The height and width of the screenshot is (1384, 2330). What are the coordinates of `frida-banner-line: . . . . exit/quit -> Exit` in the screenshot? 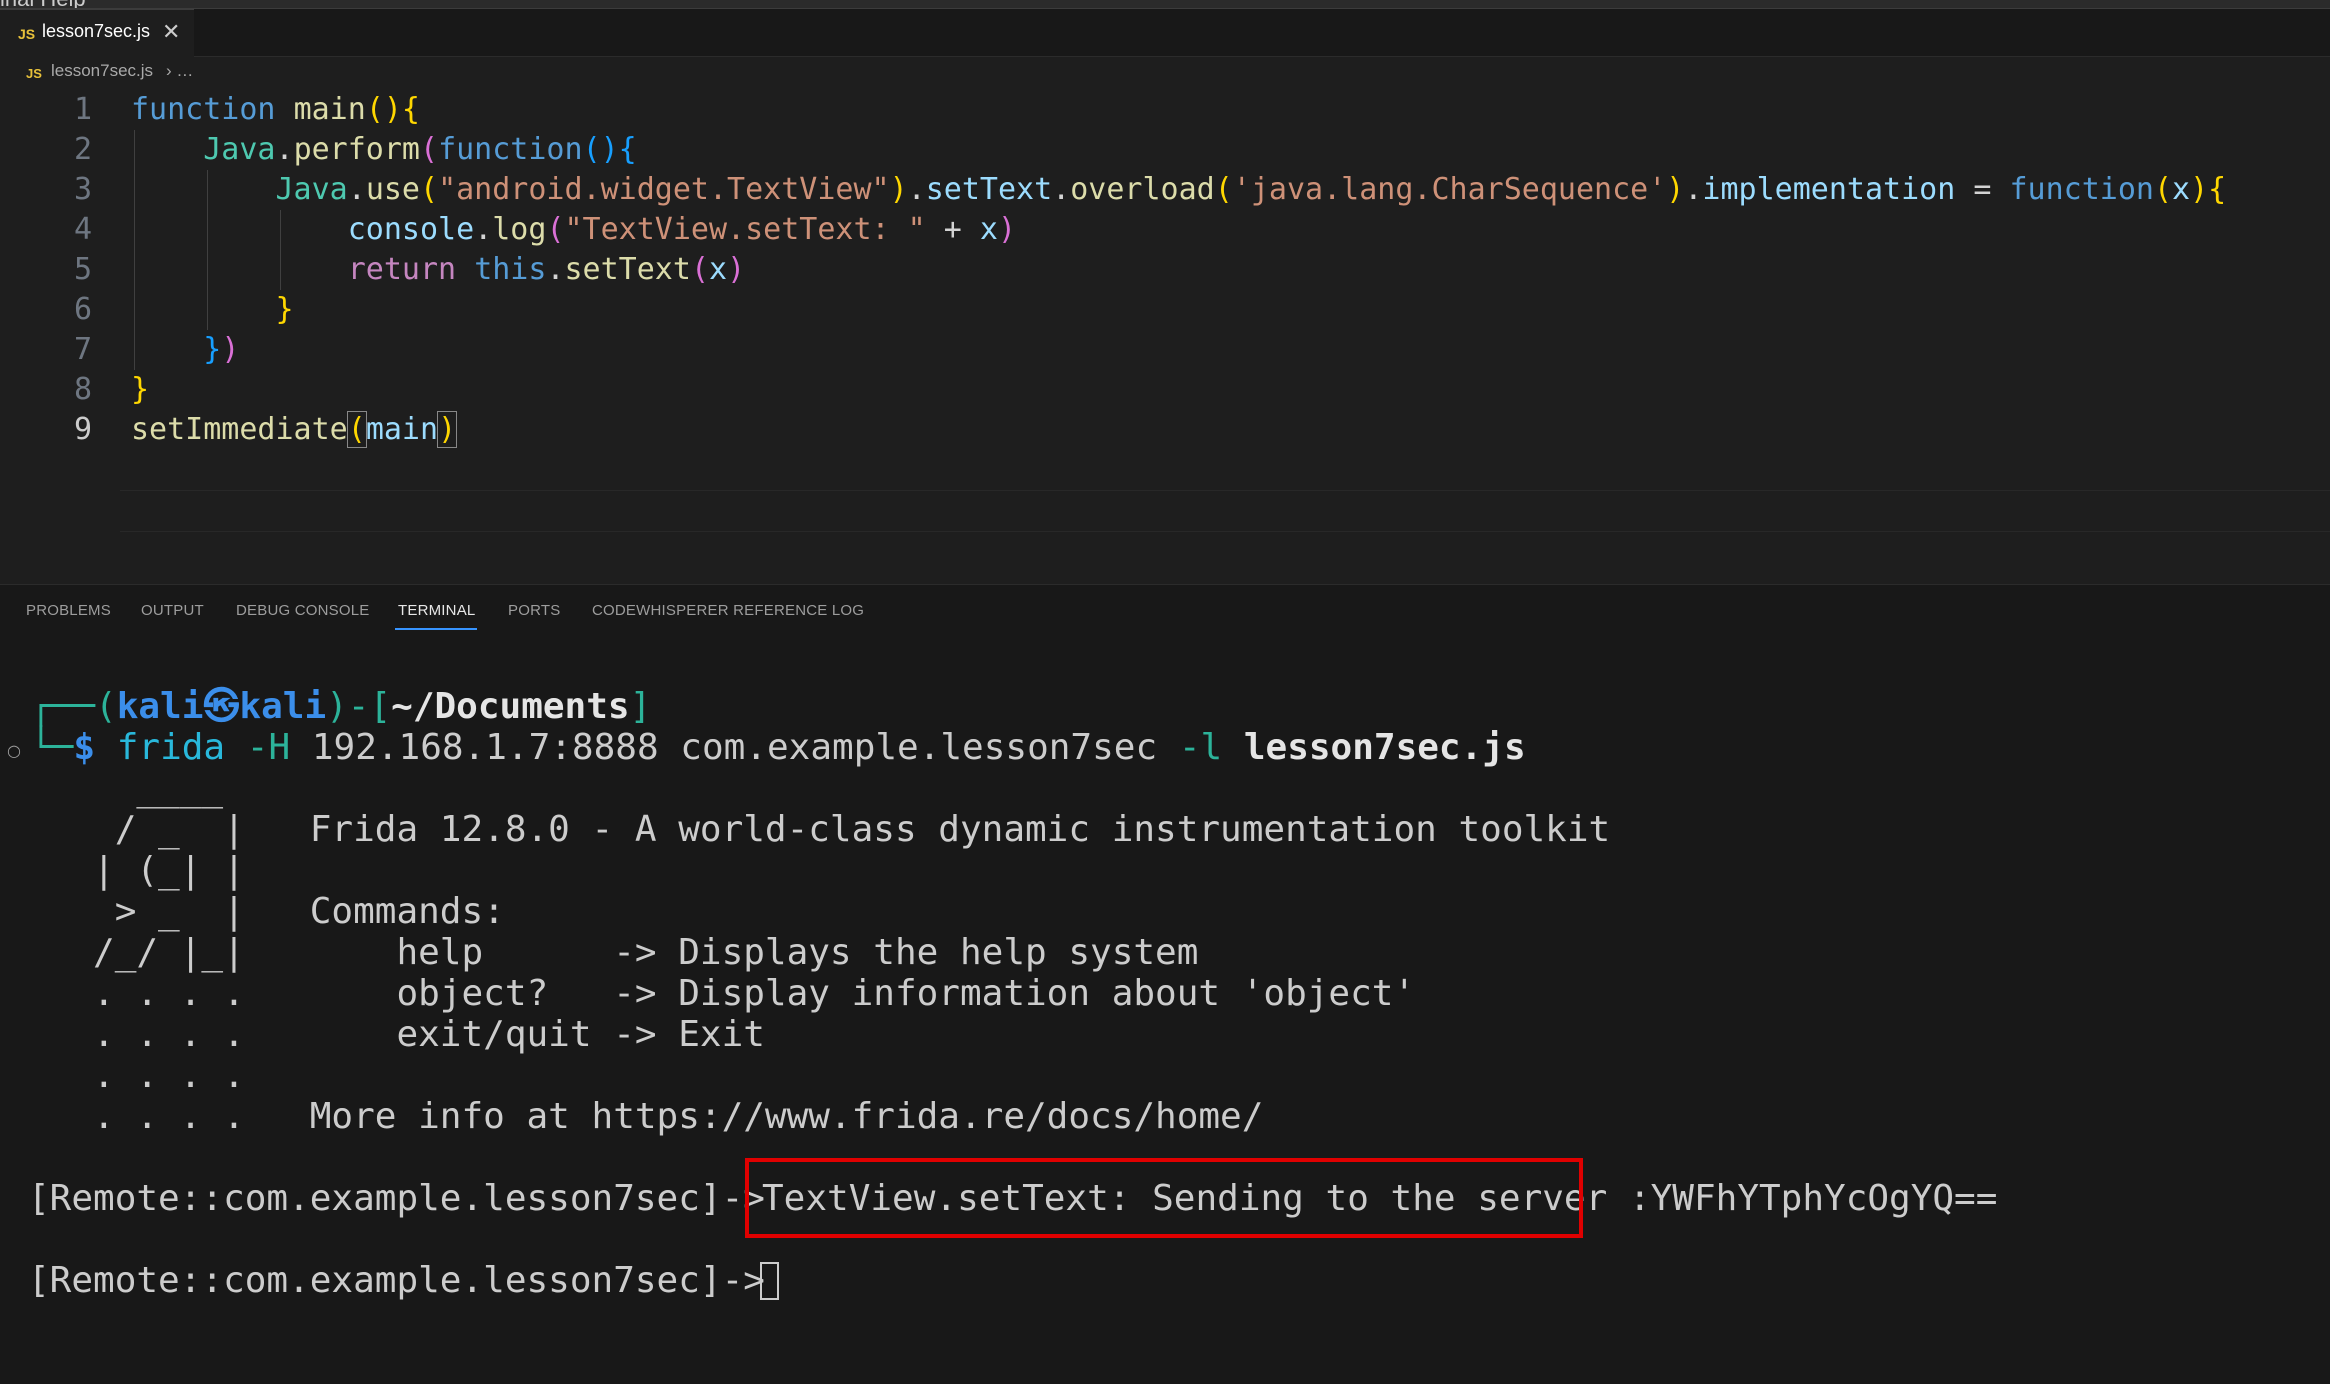 It's located at (396, 1034).